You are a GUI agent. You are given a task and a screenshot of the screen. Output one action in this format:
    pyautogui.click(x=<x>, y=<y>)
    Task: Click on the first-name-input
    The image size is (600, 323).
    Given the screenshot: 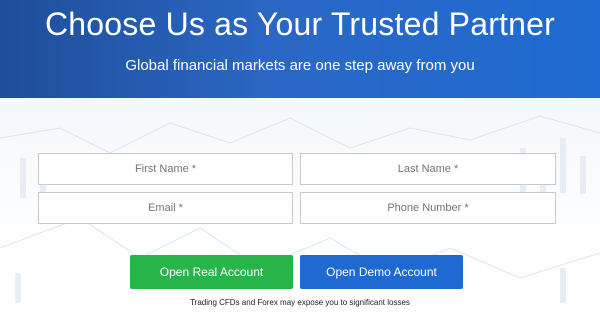 What is the action you would take?
    pyautogui.click(x=165, y=169)
    